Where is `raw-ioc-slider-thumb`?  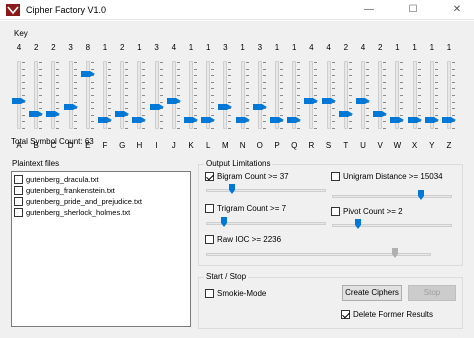
raw-ioc-slider-thumb is located at coordinates (395, 253).